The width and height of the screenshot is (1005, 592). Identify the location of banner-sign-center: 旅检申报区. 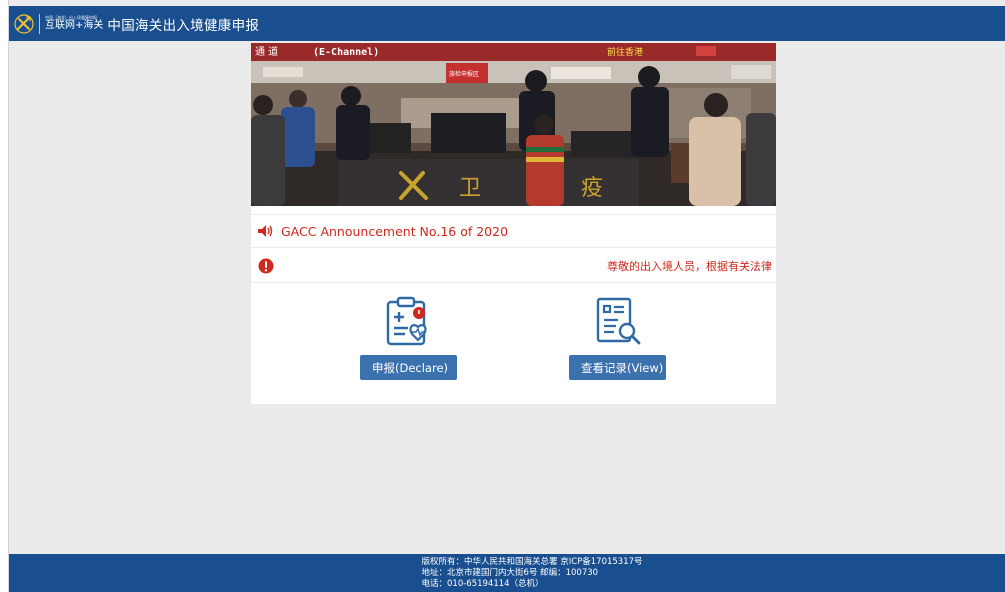
(464, 74).